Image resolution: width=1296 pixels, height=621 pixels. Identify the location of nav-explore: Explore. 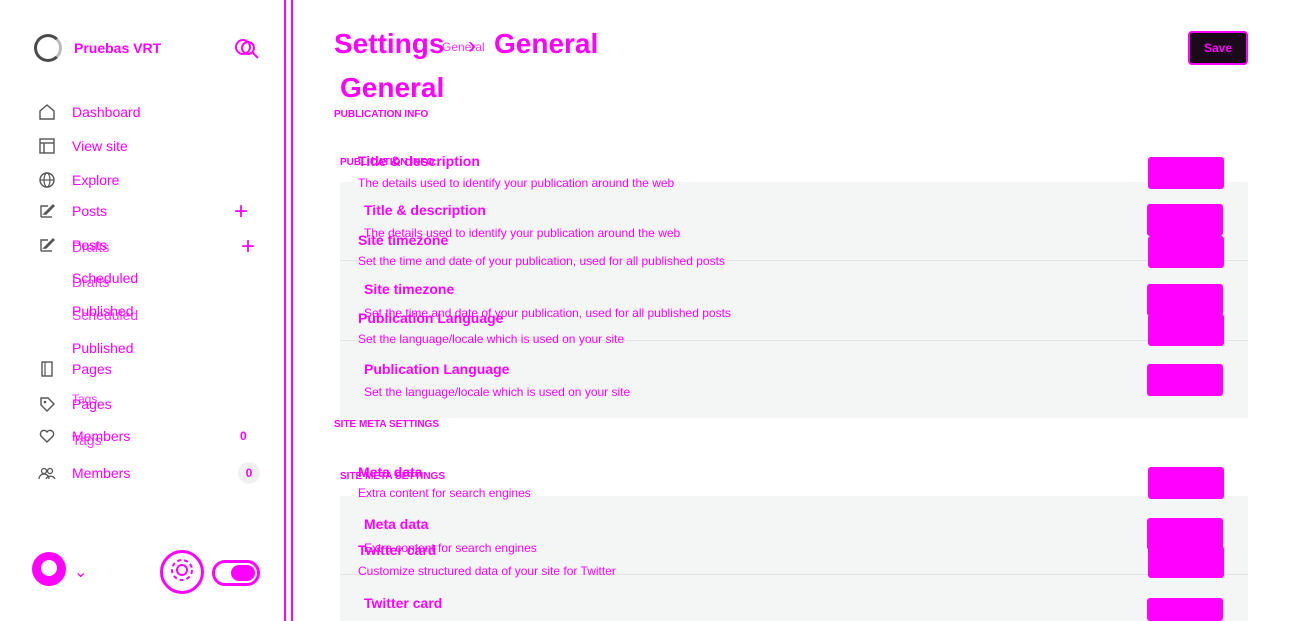
(78, 180).